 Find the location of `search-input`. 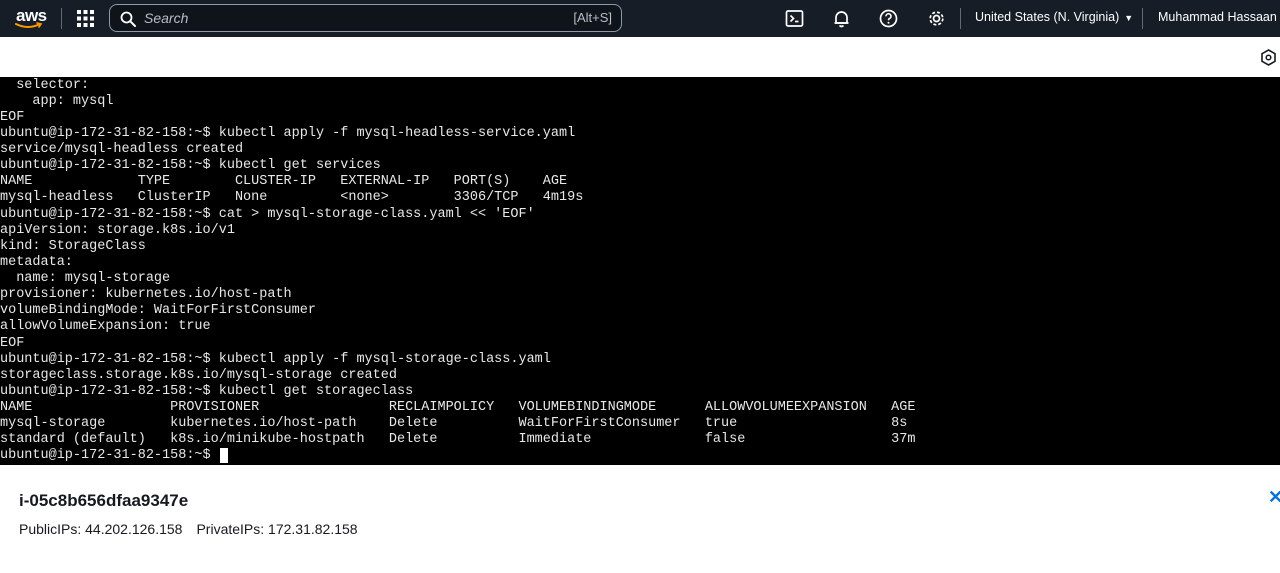

search-input is located at coordinates (324, 18).